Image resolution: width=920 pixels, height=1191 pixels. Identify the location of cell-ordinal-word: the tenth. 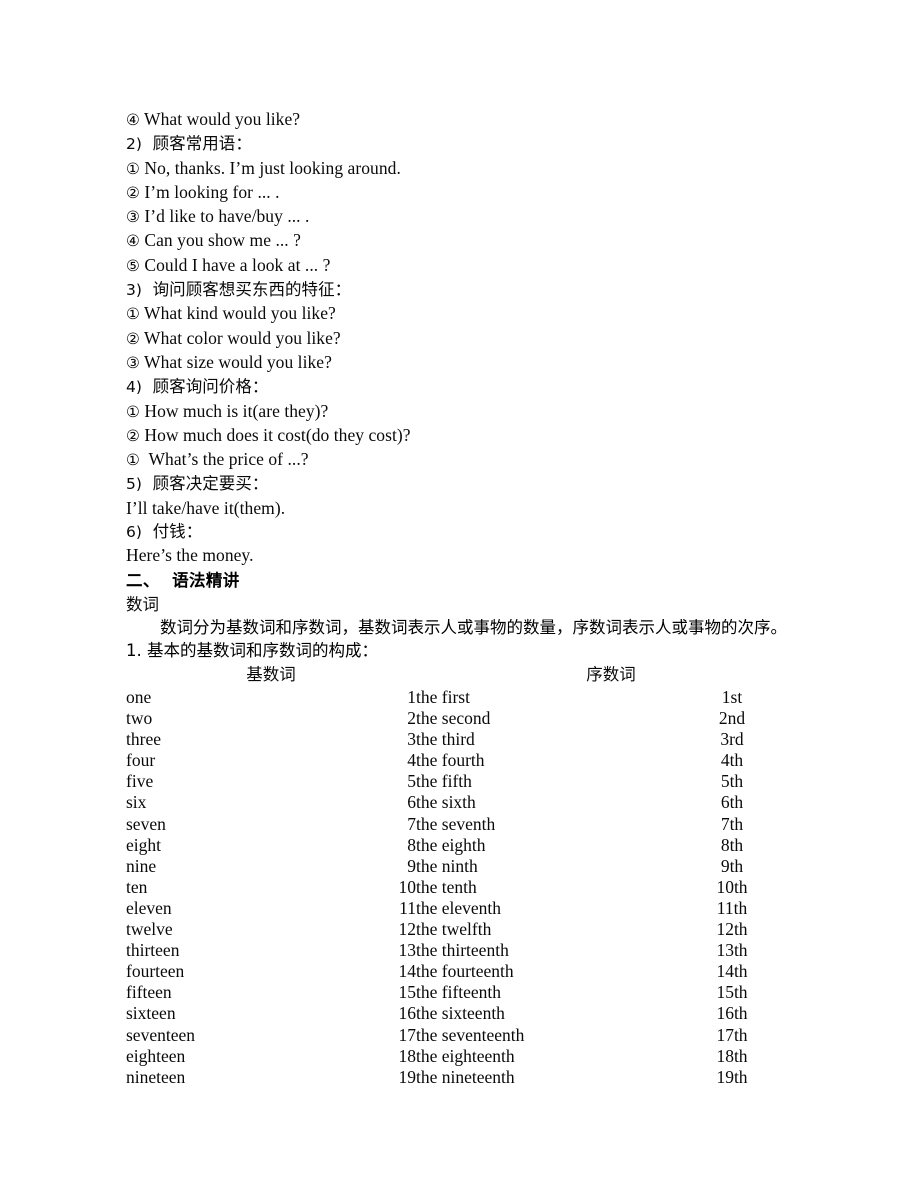
(446, 886).